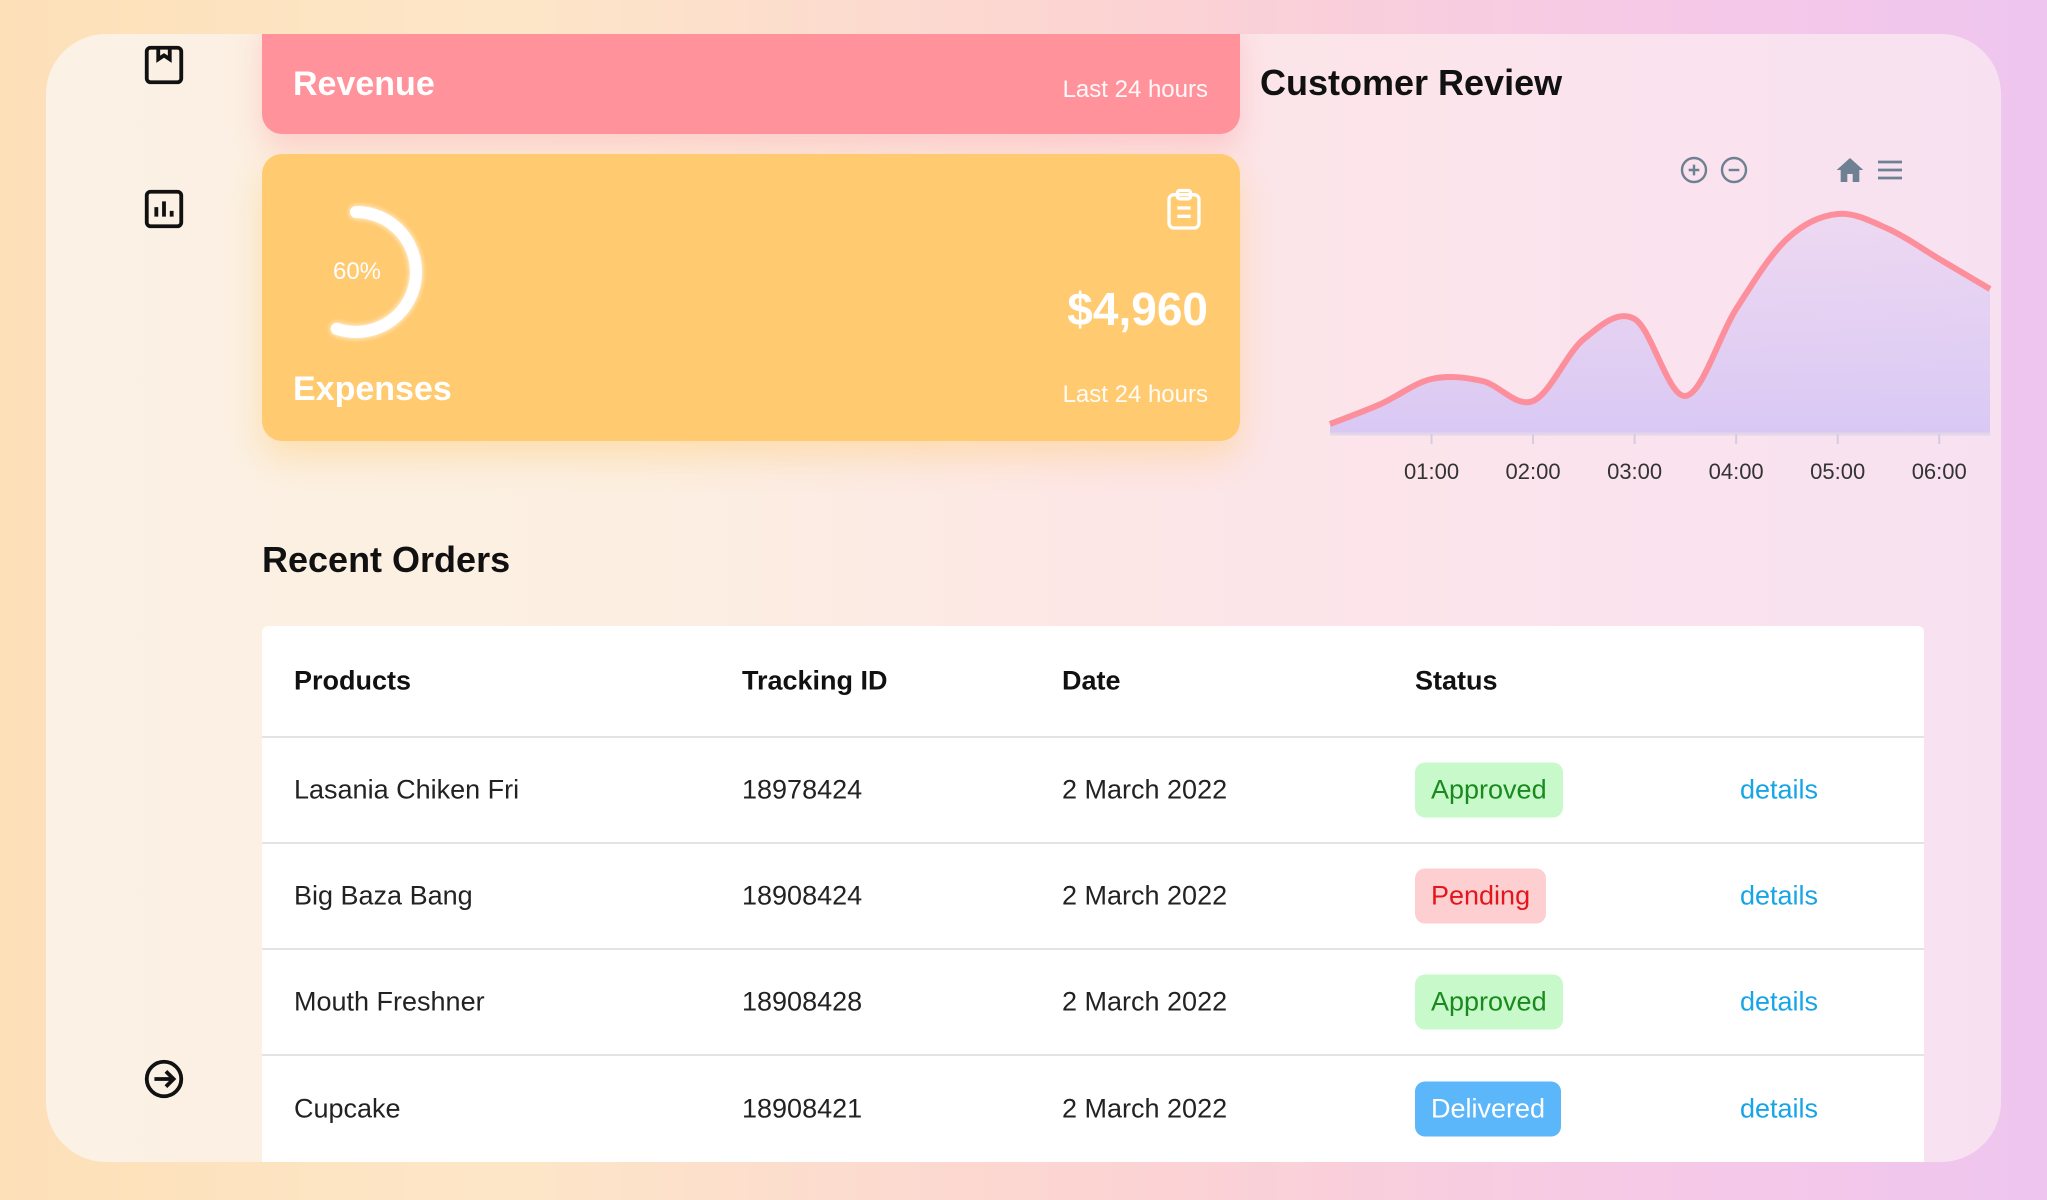 This screenshot has height=1200, width=2047. What do you see at coordinates (1850, 170) in the screenshot?
I see `home-icon` at bounding box center [1850, 170].